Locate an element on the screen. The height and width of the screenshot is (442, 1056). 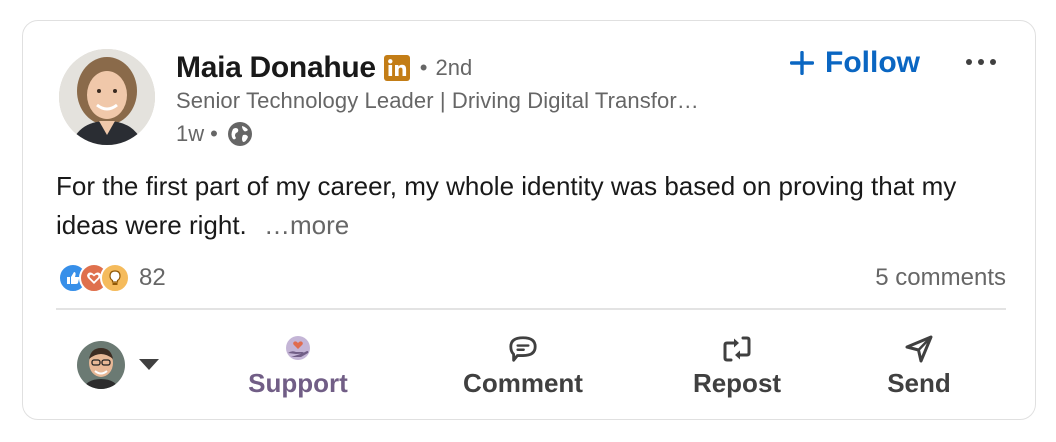
repost-button: Repost is located at coordinates (737, 366).